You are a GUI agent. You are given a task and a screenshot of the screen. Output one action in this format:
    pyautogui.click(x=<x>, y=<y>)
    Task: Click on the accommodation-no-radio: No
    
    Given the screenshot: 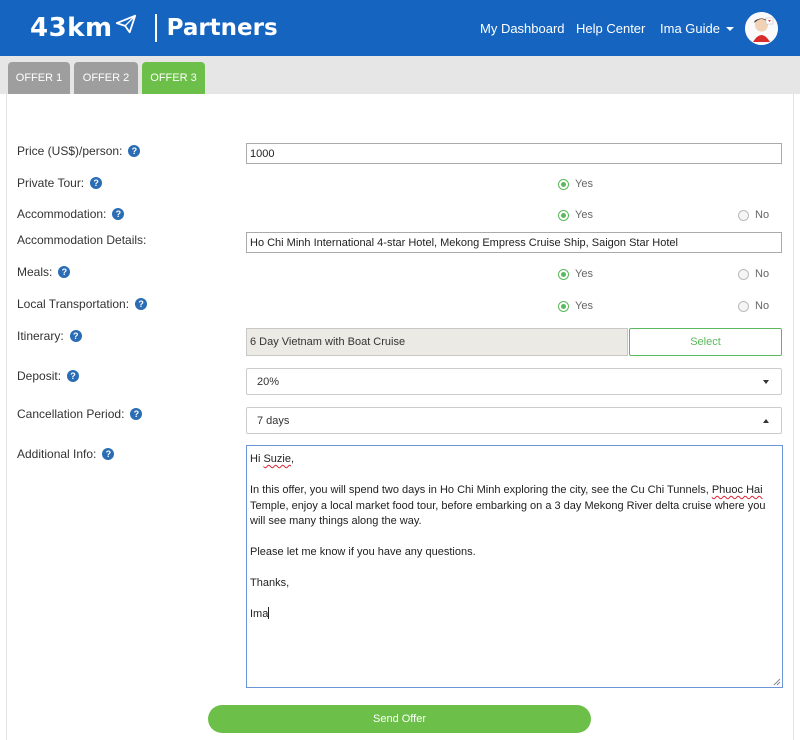 What is the action you would take?
    pyautogui.click(x=753, y=215)
    